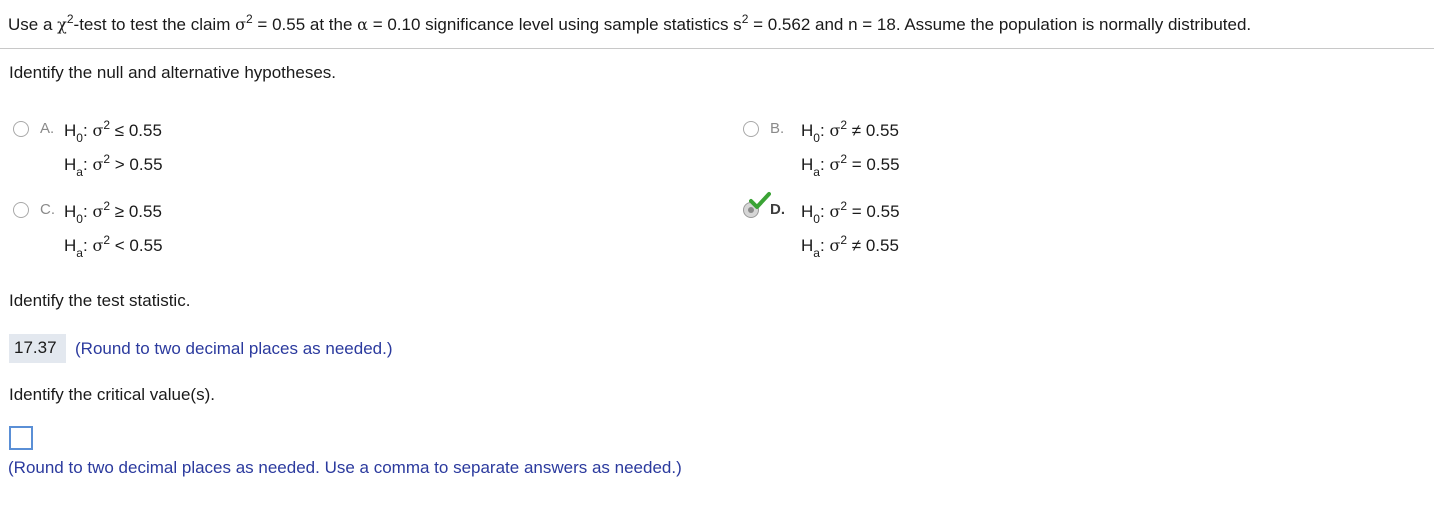  Describe the element at coordinates (305, 24) in the screenshot. I see `question-part: = 0.55 at the` at that location.